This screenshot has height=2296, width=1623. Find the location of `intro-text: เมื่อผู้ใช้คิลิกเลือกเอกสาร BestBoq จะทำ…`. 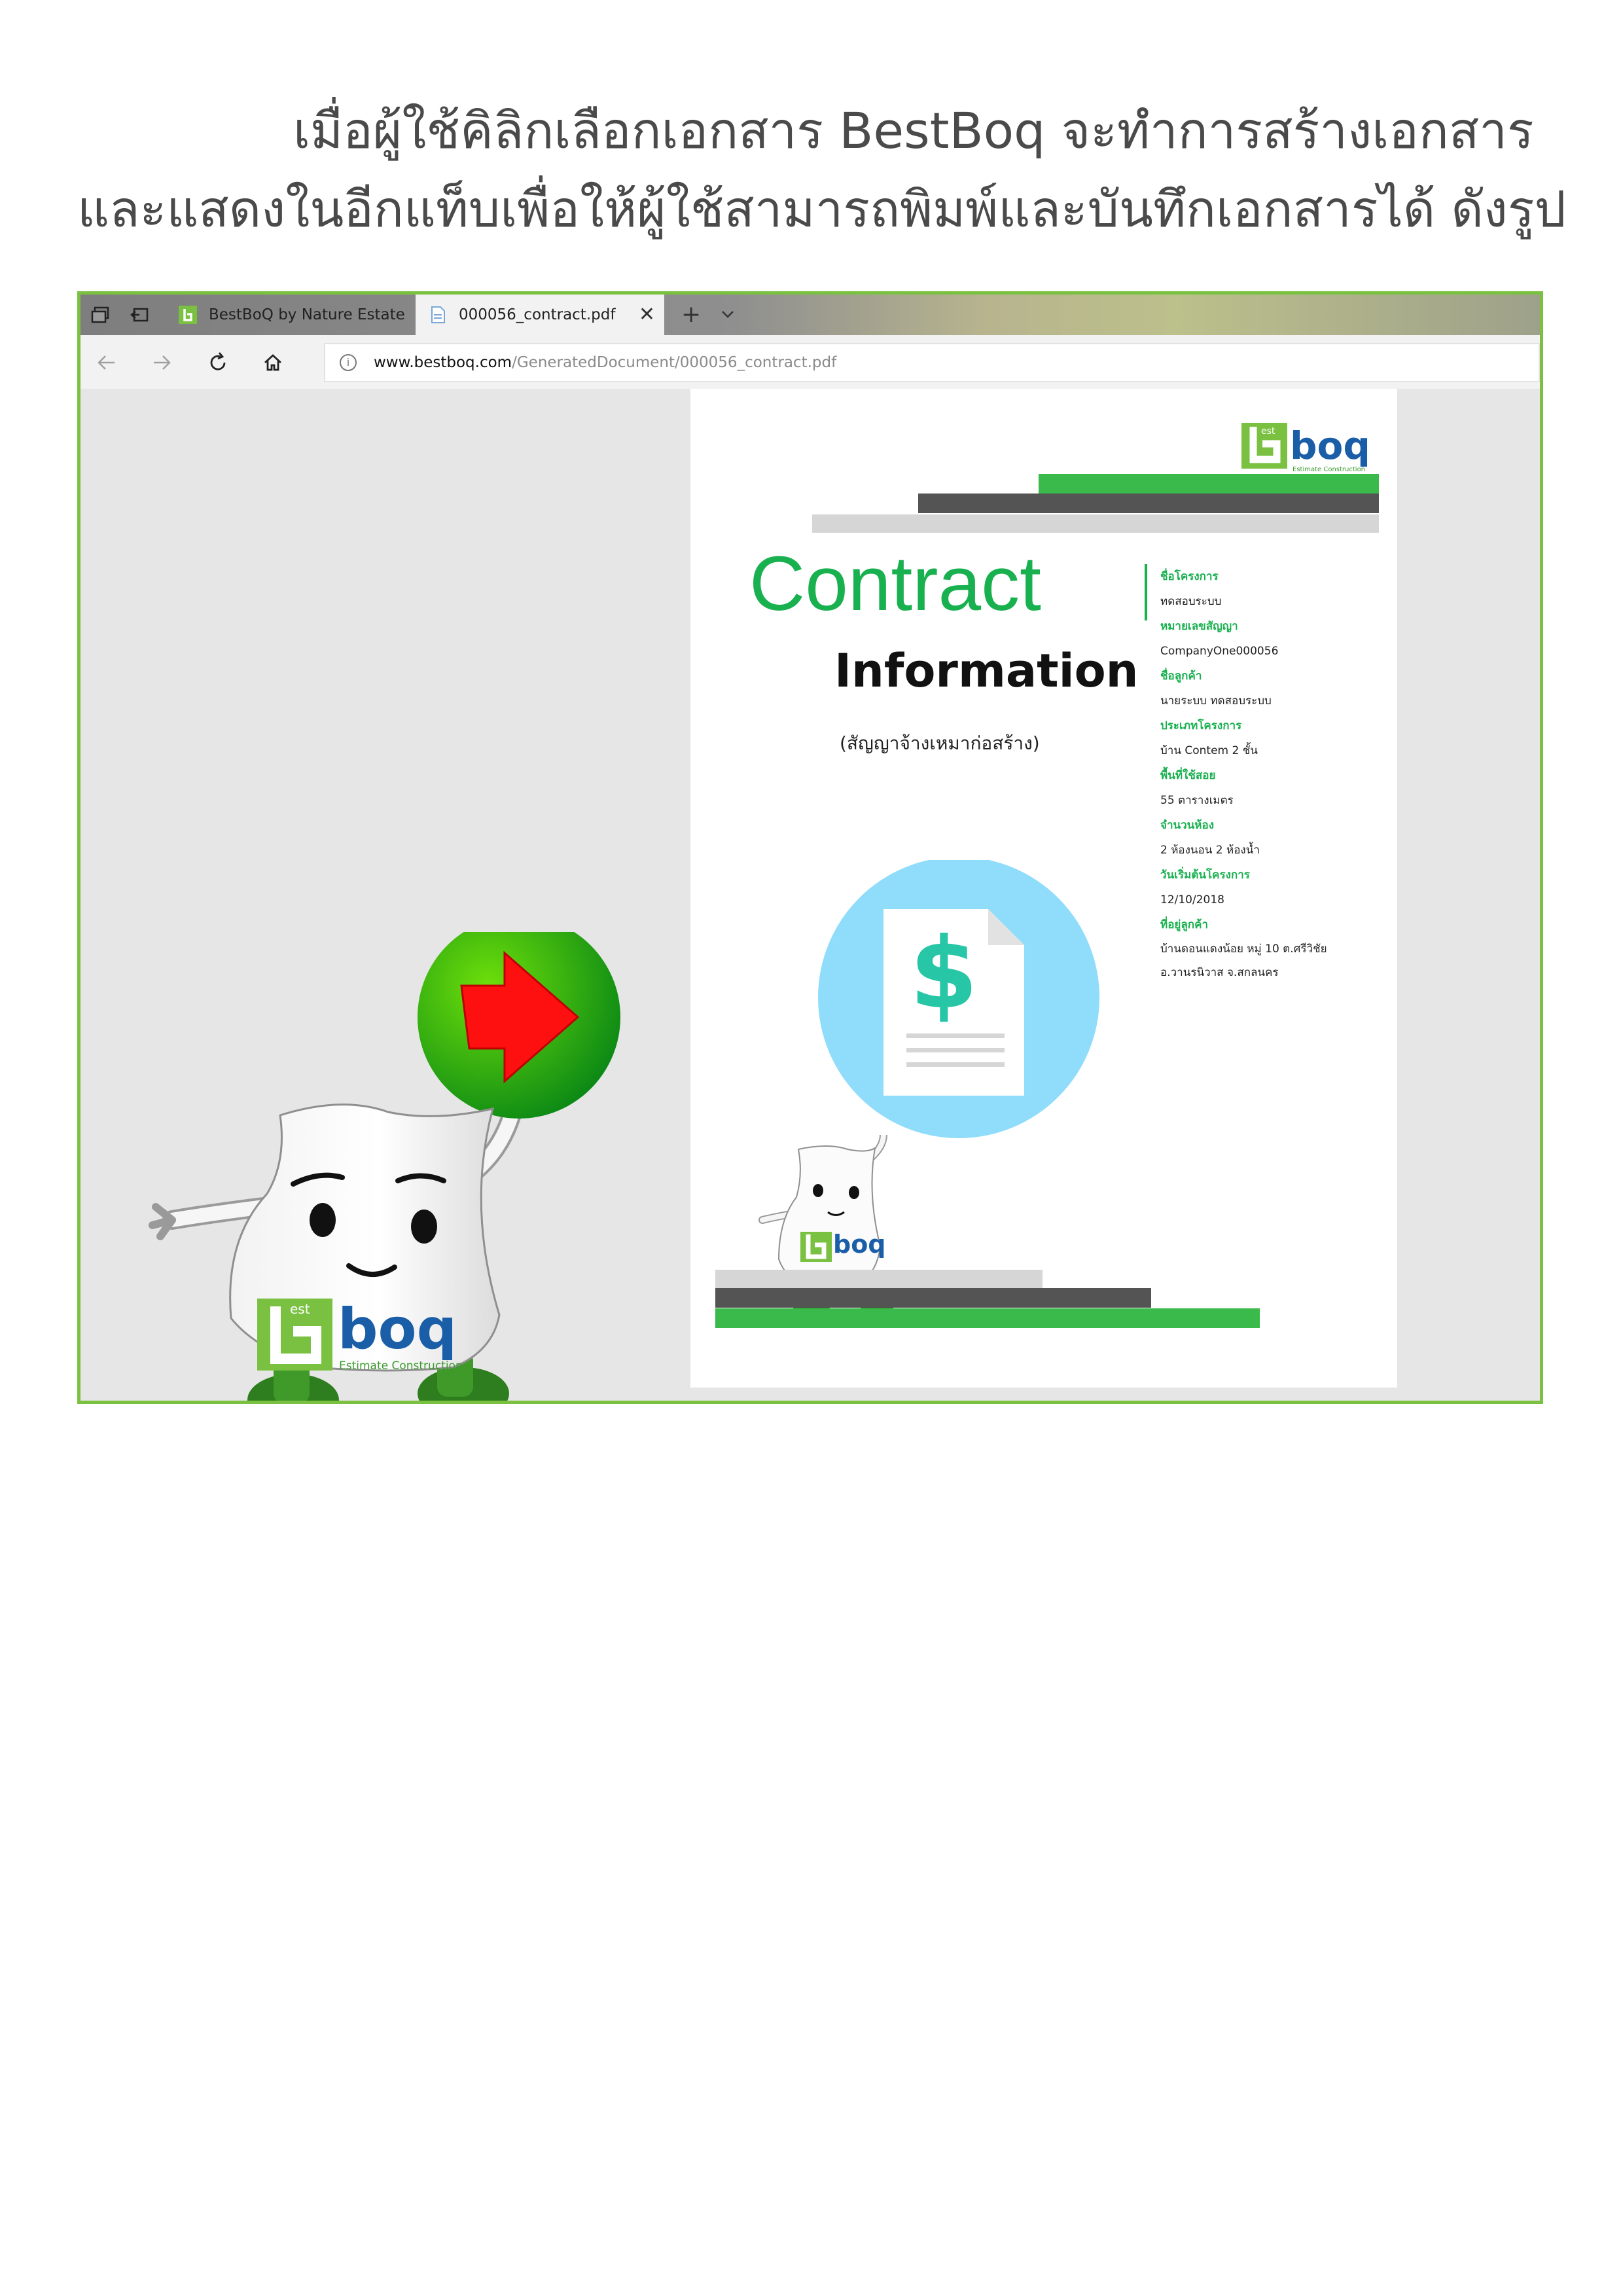

intro-text: เมื่อผู้ใช้คิลิกเลือกเอกสาร BestBoq จะทำ… is located at coordinates (821, 170).